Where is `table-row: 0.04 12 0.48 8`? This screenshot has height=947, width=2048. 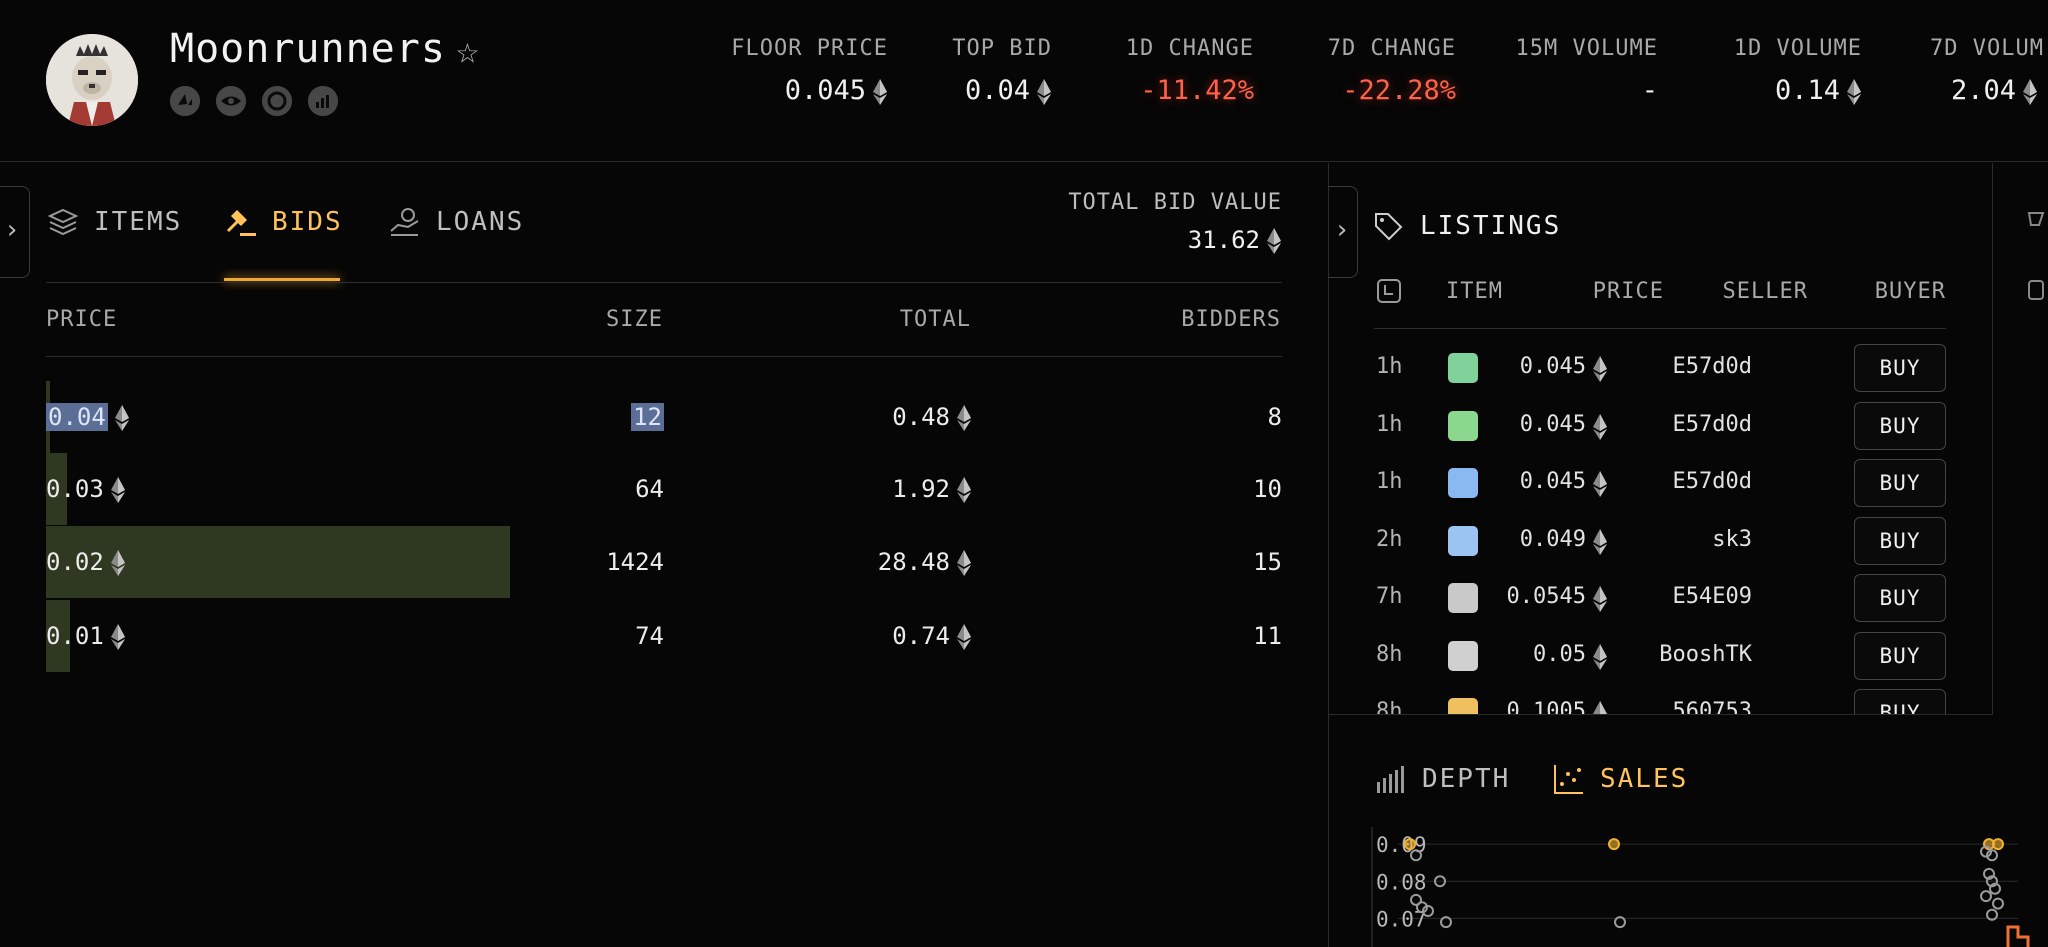 table-row: 0.04 12 0.48 8 is located at coordinates (664, 417).